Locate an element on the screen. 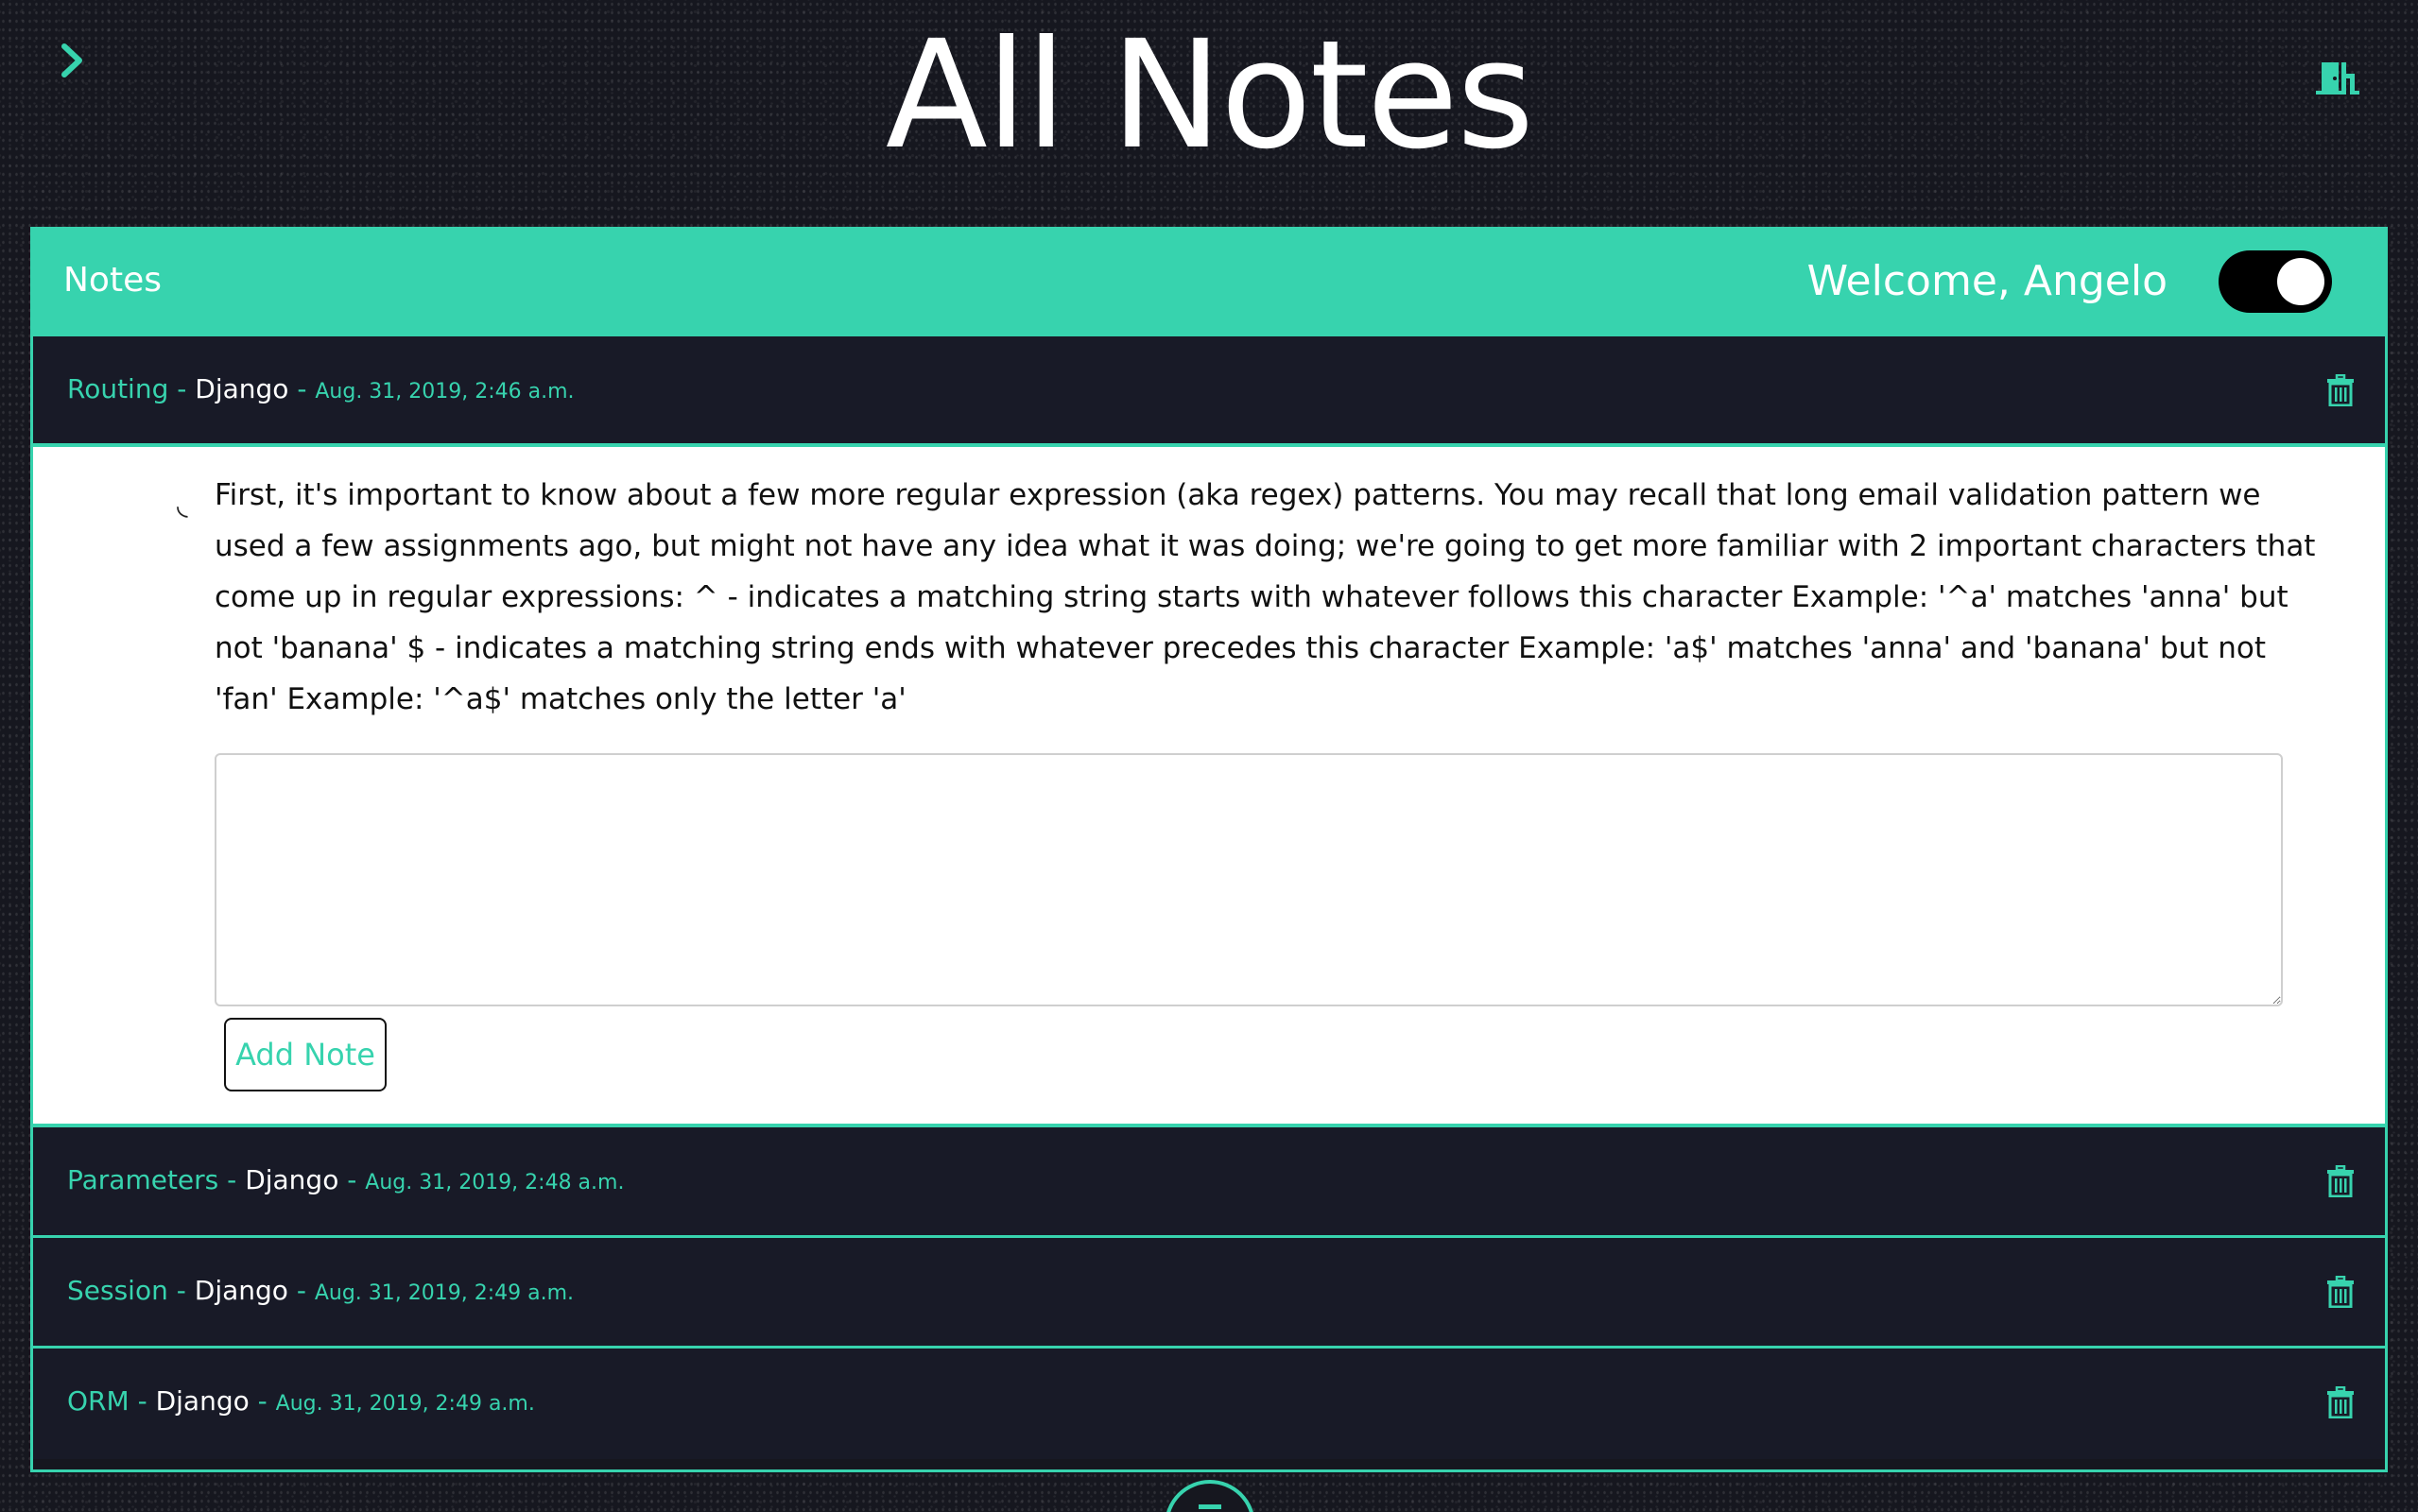 The width and height of the screenshot is (2418, 1512). note-row-orm: ORM - Django - Aug. 31, 2019, 2:49 a.m. is located at coordinates (1209, 1404).